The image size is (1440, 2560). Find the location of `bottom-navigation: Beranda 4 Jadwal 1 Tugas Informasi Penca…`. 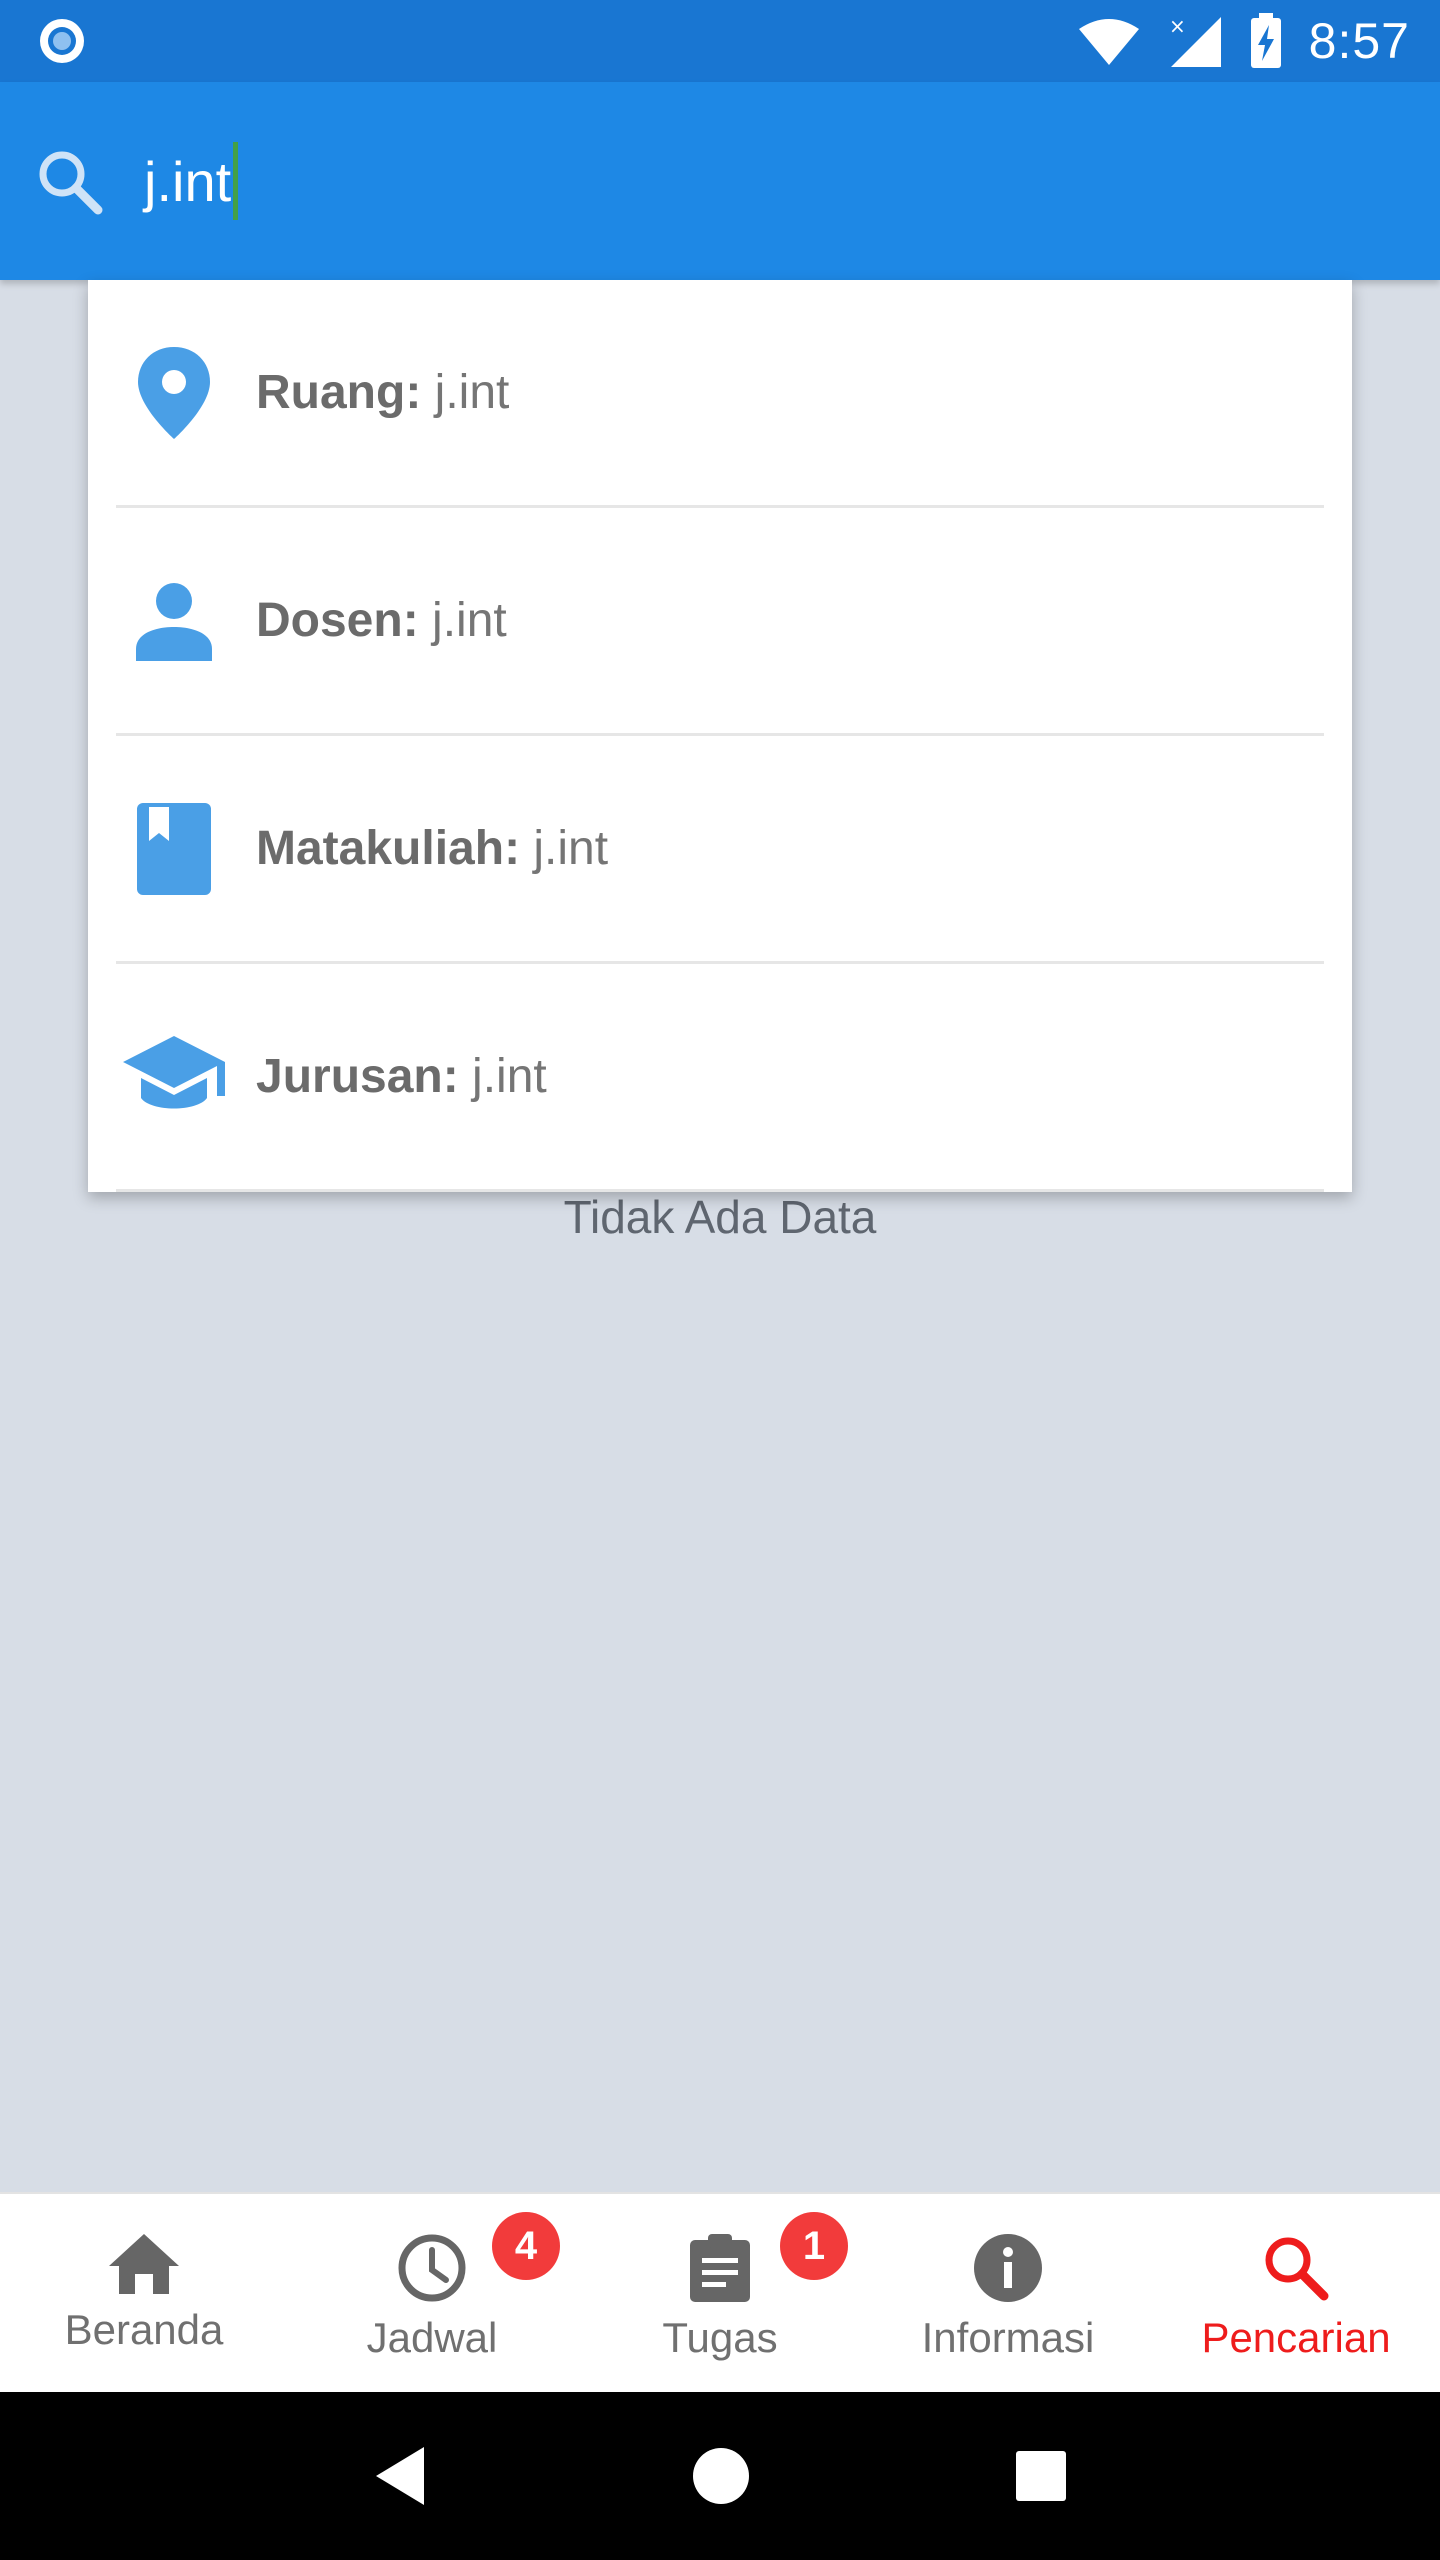

bottom-navigation: Beranda 4 Jadwal 1 Tugas Informasi Penca… is located at coordinates (720, 2292).